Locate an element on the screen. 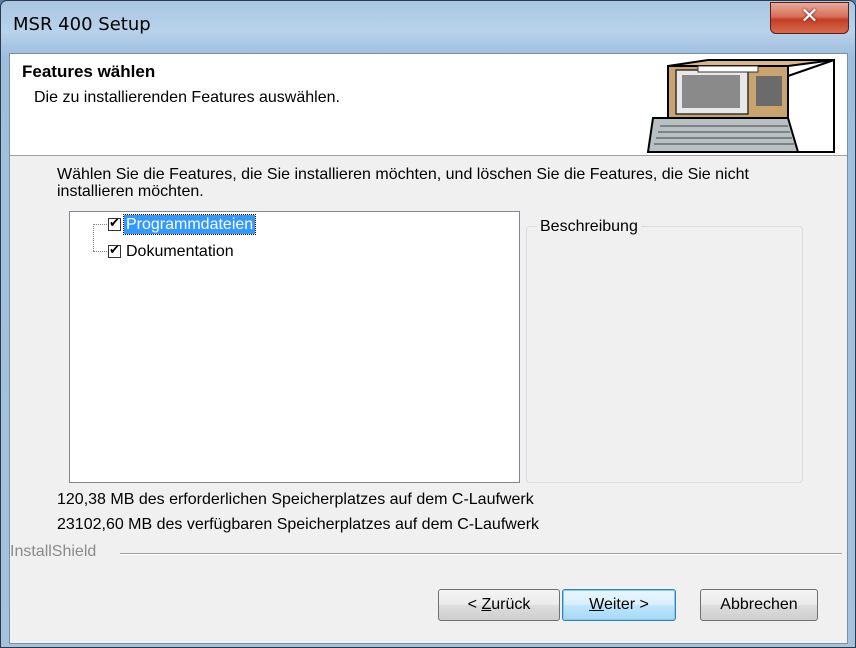 The width and height of the screenshot is (856, 648). feature-label: Dokumentation is located at coordinates (180, 251).